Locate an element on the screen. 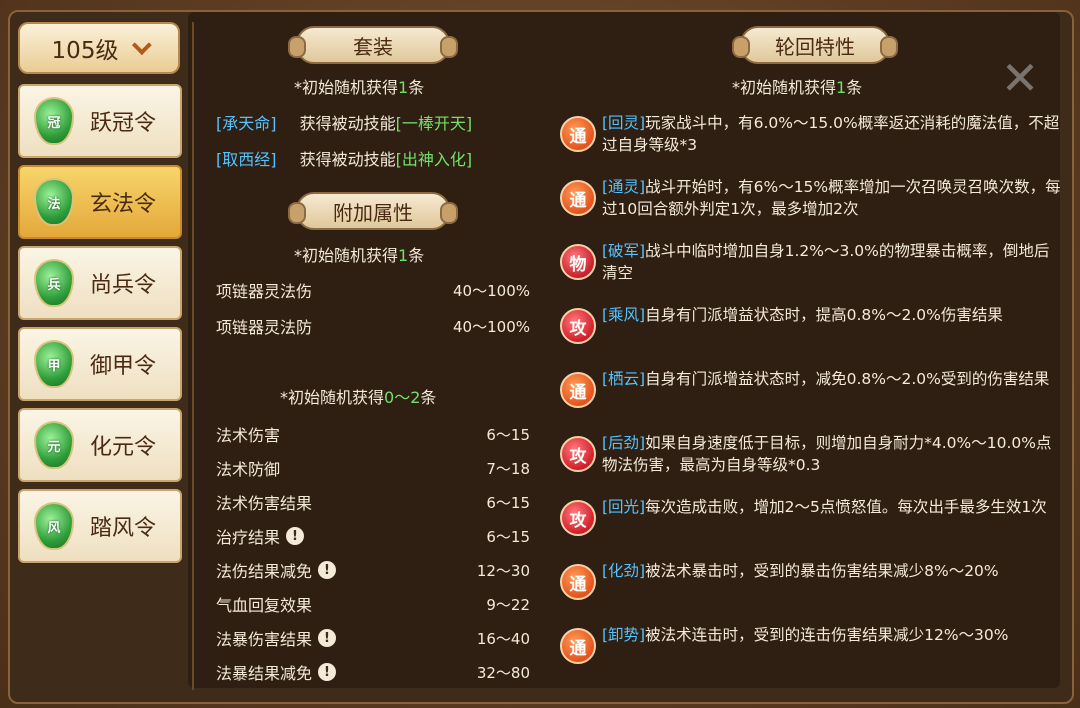 This screenshot has height=708, width=1080. trait-description: [回光]每次造成击败，增加2～5点愤怒值。每次出手最多生效1次 is located at coordinates (824, 507).